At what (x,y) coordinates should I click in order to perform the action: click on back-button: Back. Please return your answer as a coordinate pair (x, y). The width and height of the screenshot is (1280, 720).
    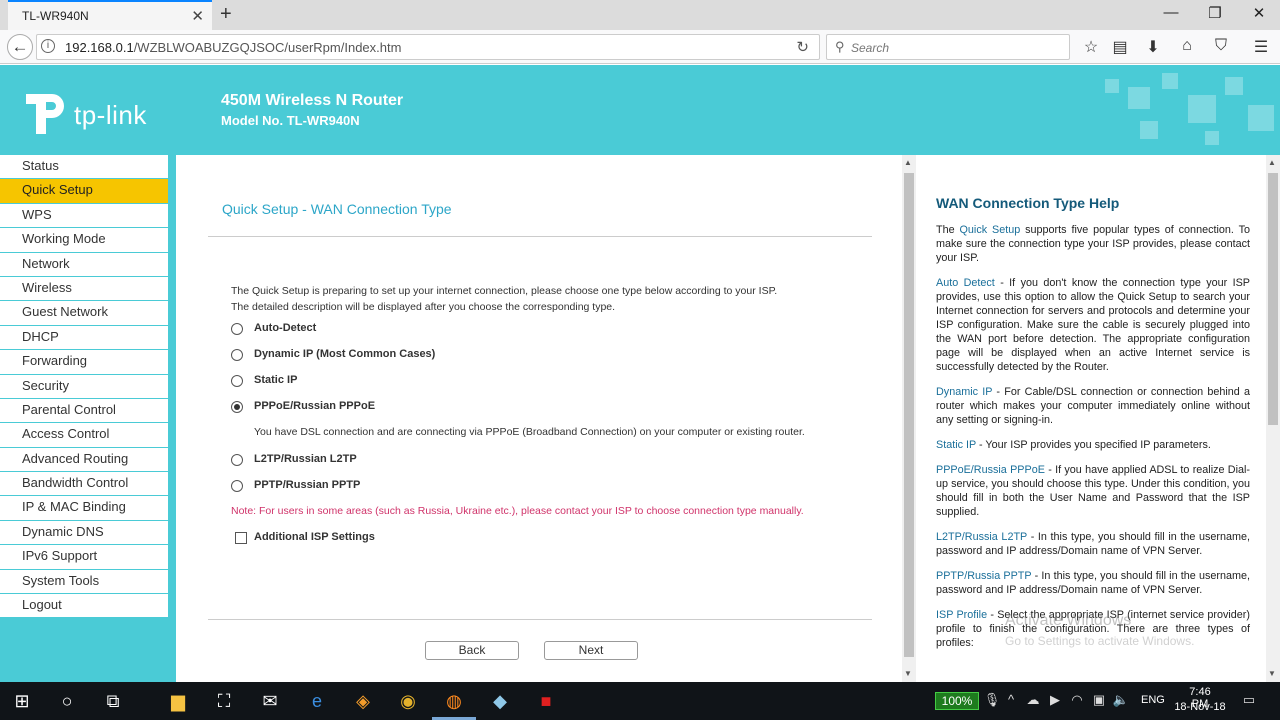
    Looking at the image, I should click on (472, 650).